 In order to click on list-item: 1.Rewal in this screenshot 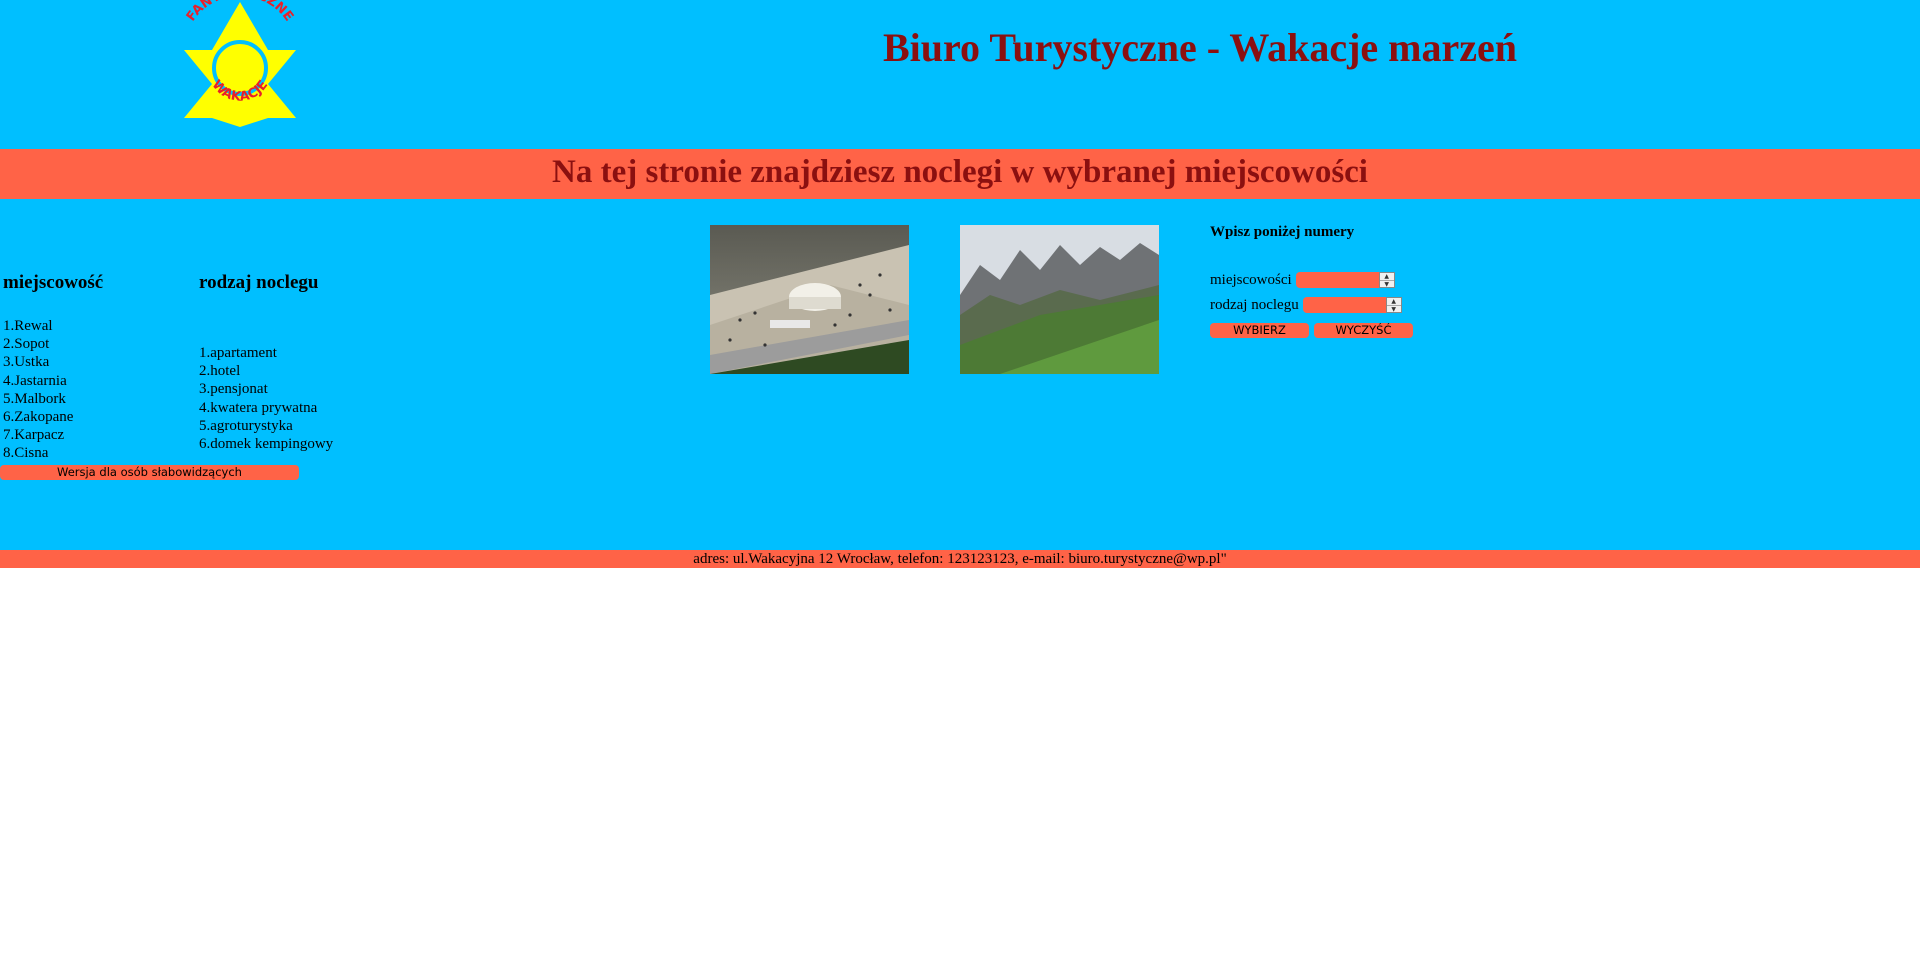, I will do `click(28, 326)`.